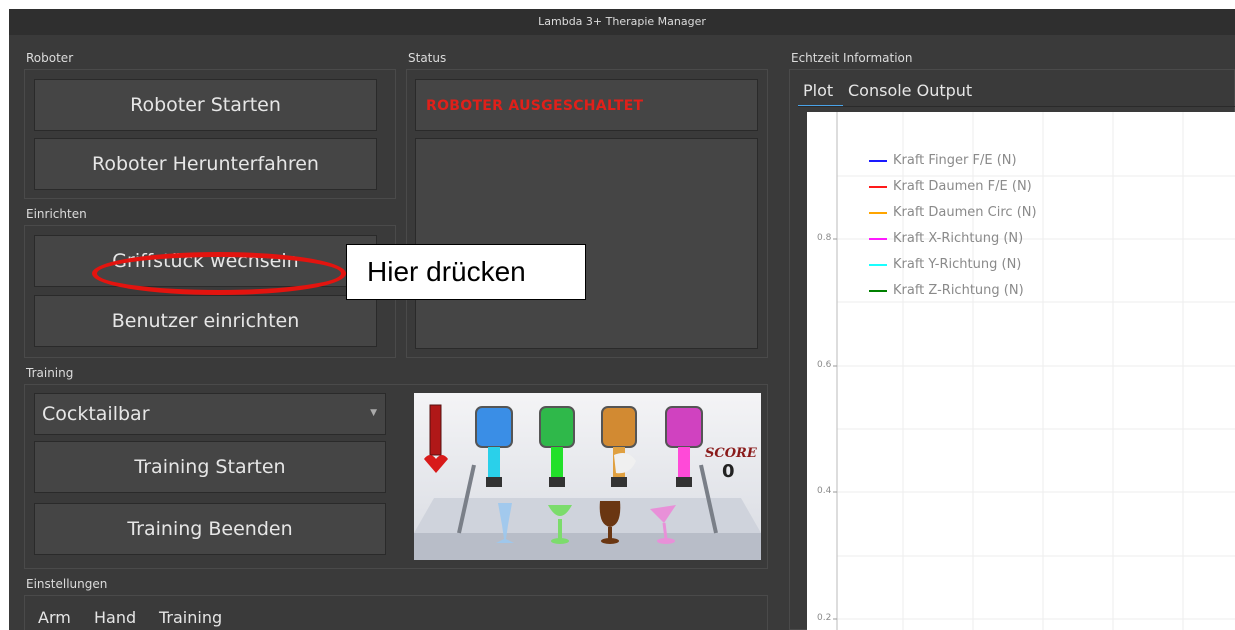 The height and width of the screenshot is (630, 1235). I want to click on legend-item: Kraft X-Richtung (N), so click(946, 238).